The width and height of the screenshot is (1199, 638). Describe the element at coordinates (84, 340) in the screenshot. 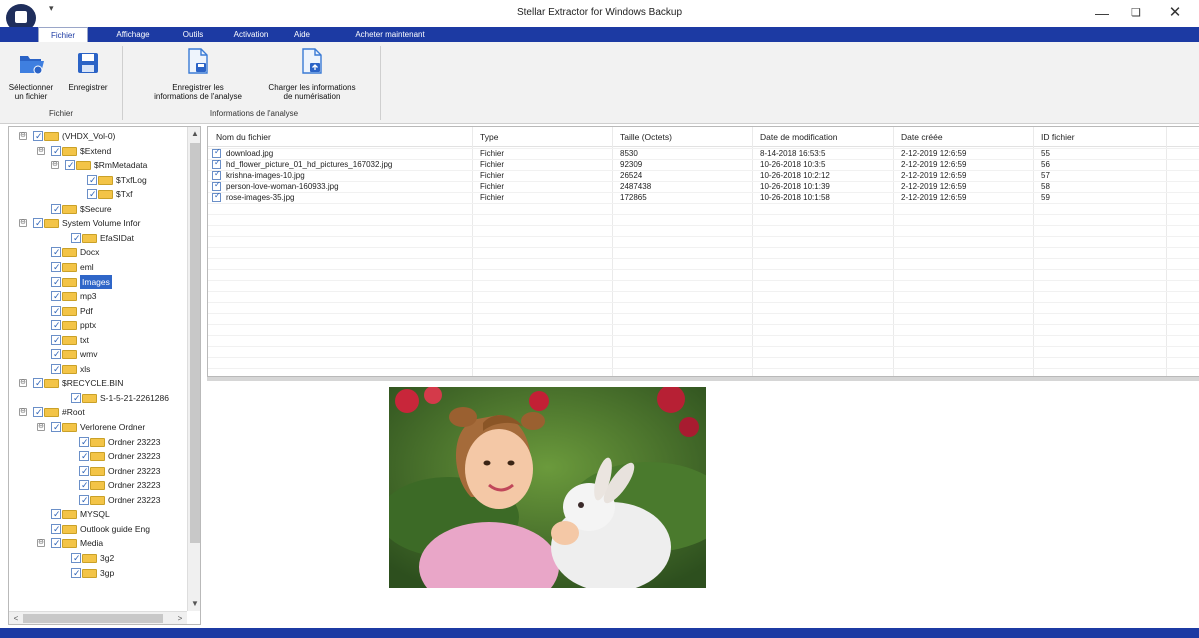

I see `tree-item-label: txt` at that location.